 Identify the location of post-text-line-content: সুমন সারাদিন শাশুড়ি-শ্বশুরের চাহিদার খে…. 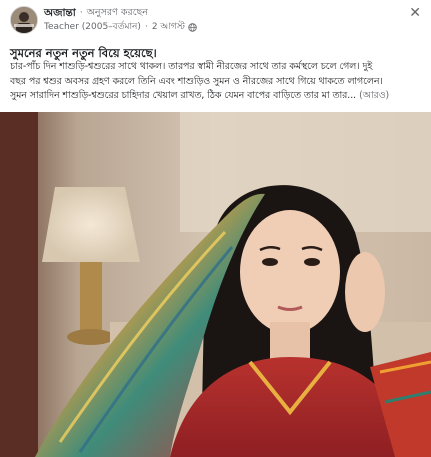
(183, 95).